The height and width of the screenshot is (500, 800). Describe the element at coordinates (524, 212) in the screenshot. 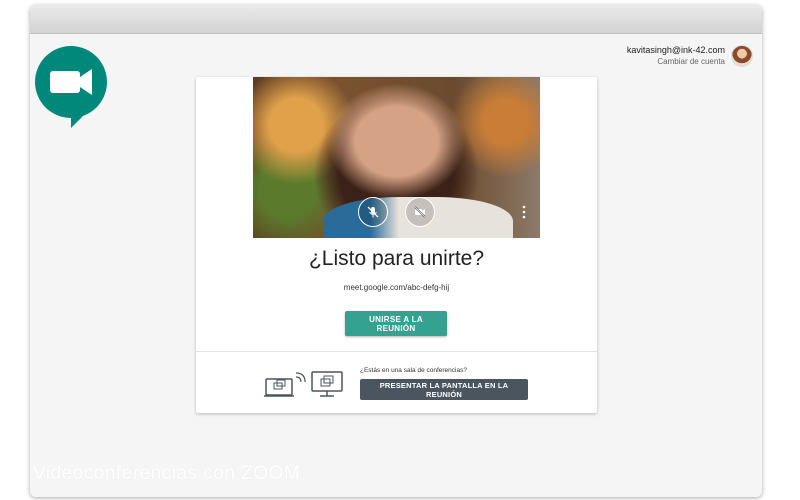

I see `more-vert-icon` at that location.